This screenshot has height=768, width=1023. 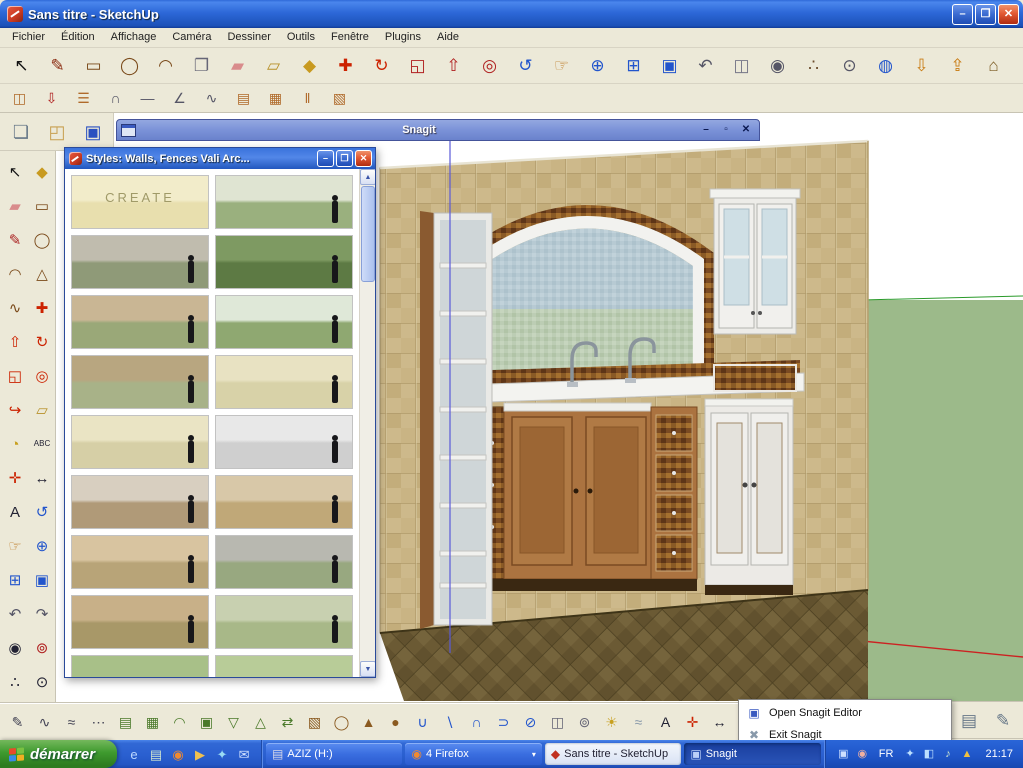 I want to click on style-concrete-wall, so click(x=284, y=442).